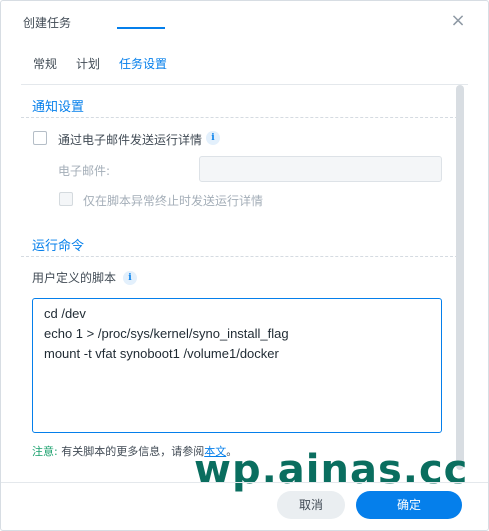 The width and height of the screenshot is (489, 531). What do you see at coordinates (58, 107) in the screenshot?
I see `notification-section-title: 通知设置` at bounding box center [58, 107].